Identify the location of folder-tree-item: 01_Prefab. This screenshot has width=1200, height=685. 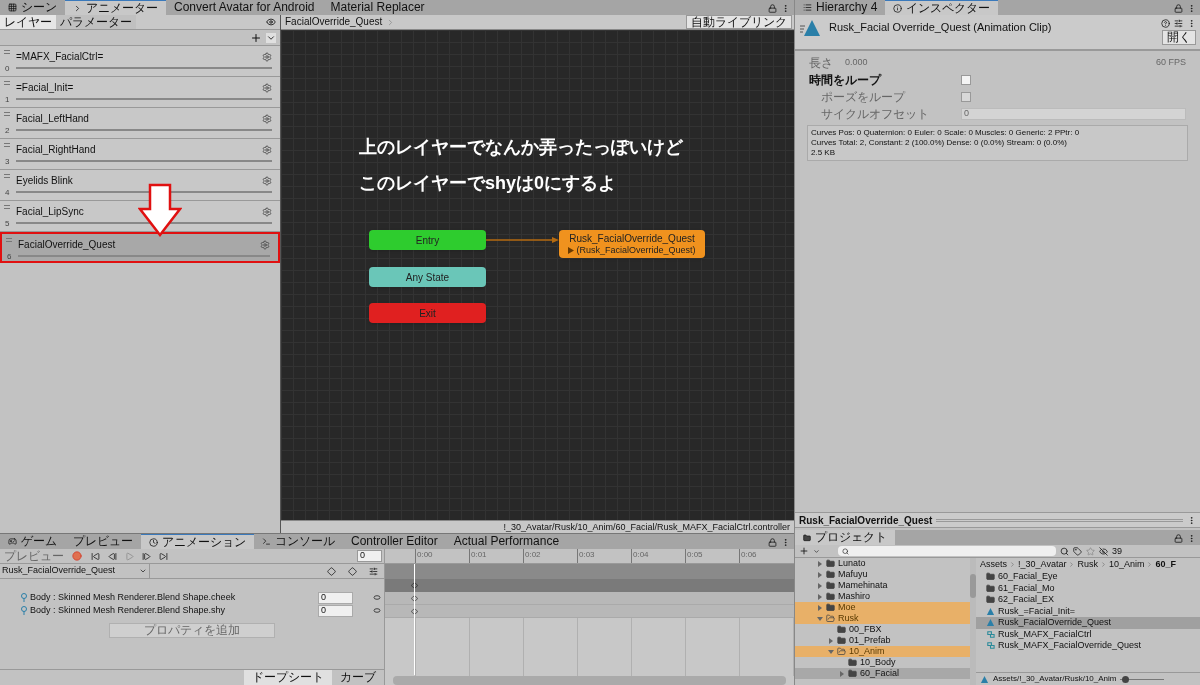
(882, 640).